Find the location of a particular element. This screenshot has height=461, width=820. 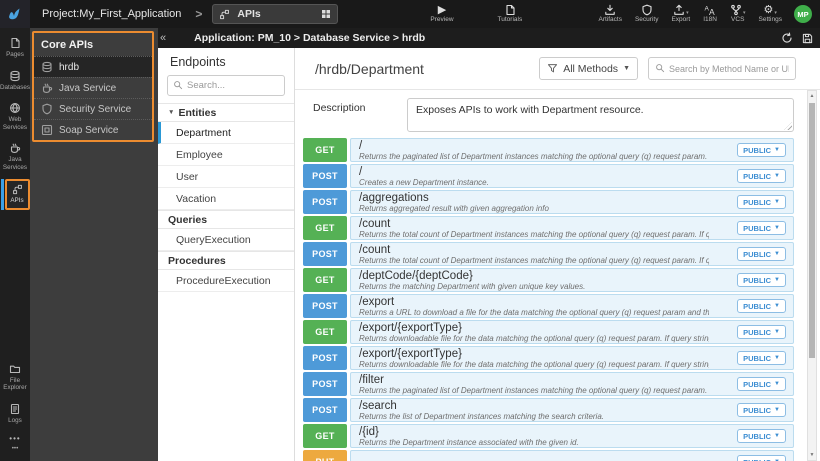

sidebar-item-: ••• ••• is located at coordinates (15, 444).